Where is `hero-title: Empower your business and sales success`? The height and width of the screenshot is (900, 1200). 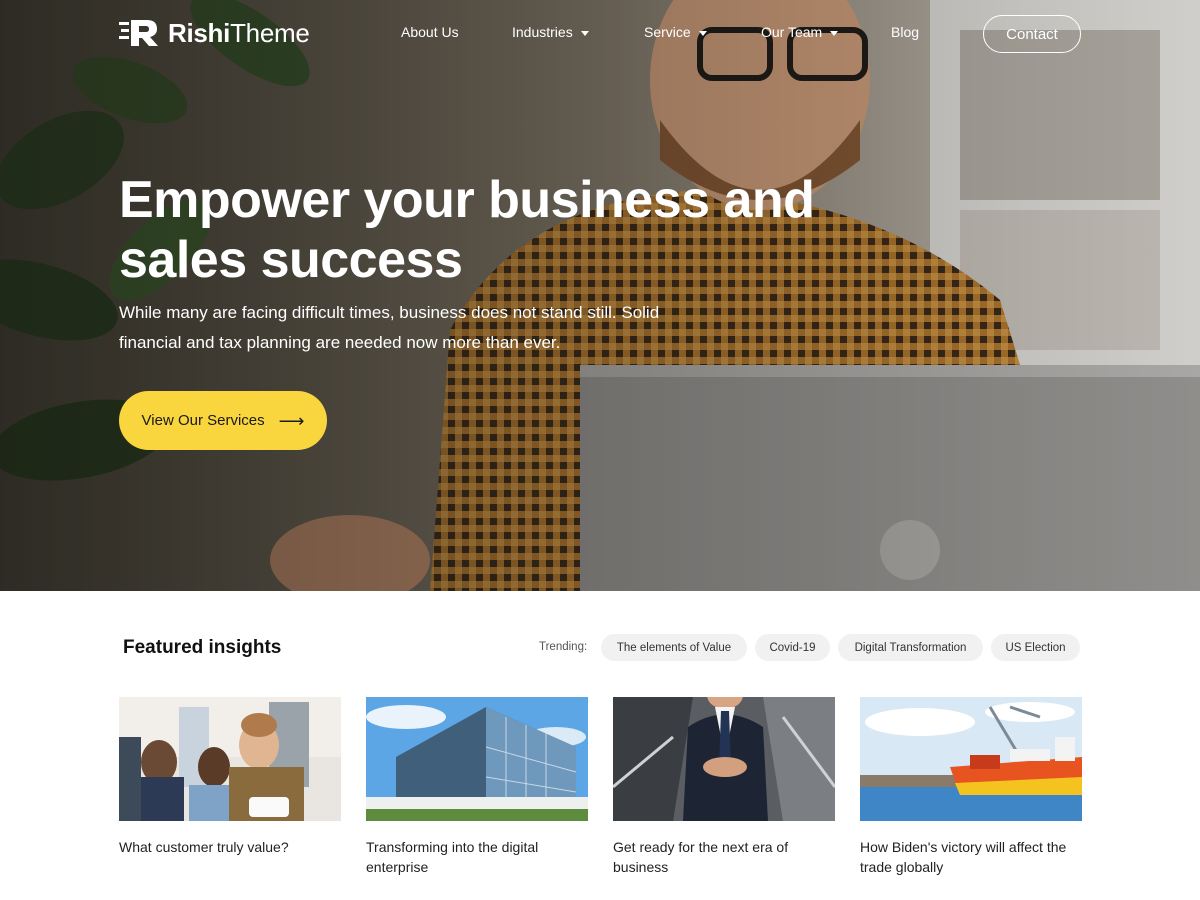
hero-title: Empower your business and sales success is located at coordinates (467, 230).